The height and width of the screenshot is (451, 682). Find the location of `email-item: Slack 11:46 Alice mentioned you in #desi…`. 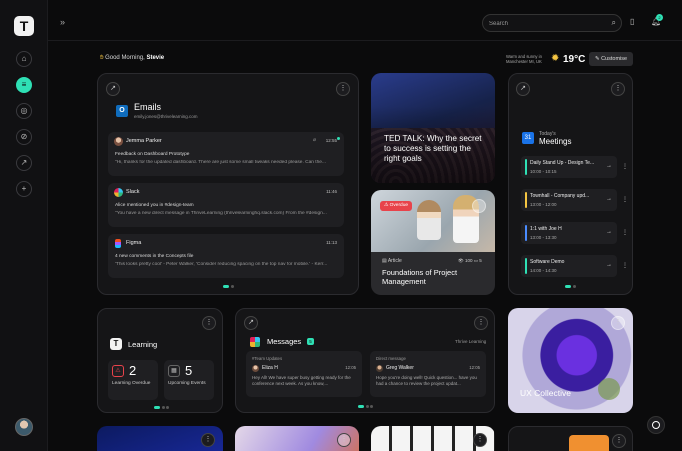

email-item: Slack 11:46 Alice mentioned you in #desi… is located at coordinates (226, 205).